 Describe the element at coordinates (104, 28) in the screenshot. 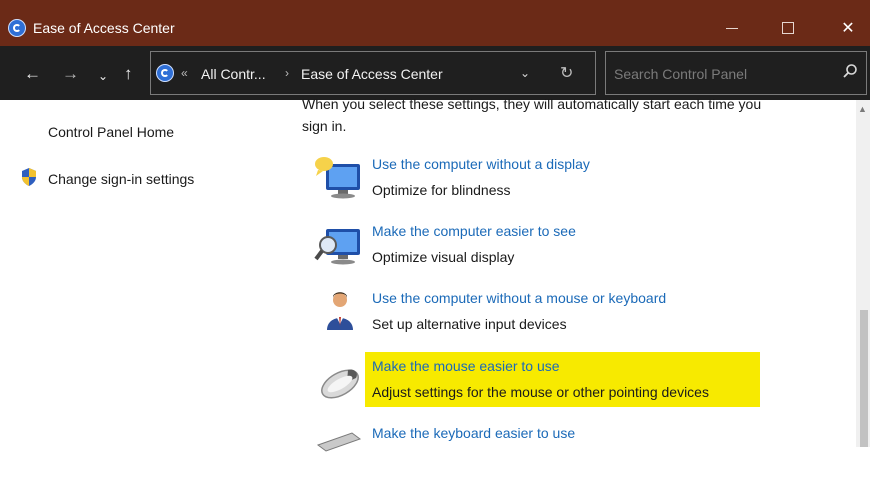

I see `window-title: Ease of Access Center` at that location.